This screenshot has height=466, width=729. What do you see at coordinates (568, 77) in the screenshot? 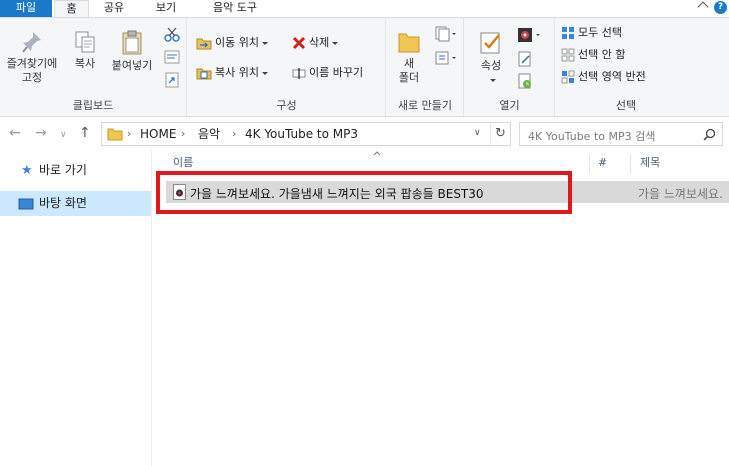
I see `invert-selection-icon` at bounding box center [568, 77].